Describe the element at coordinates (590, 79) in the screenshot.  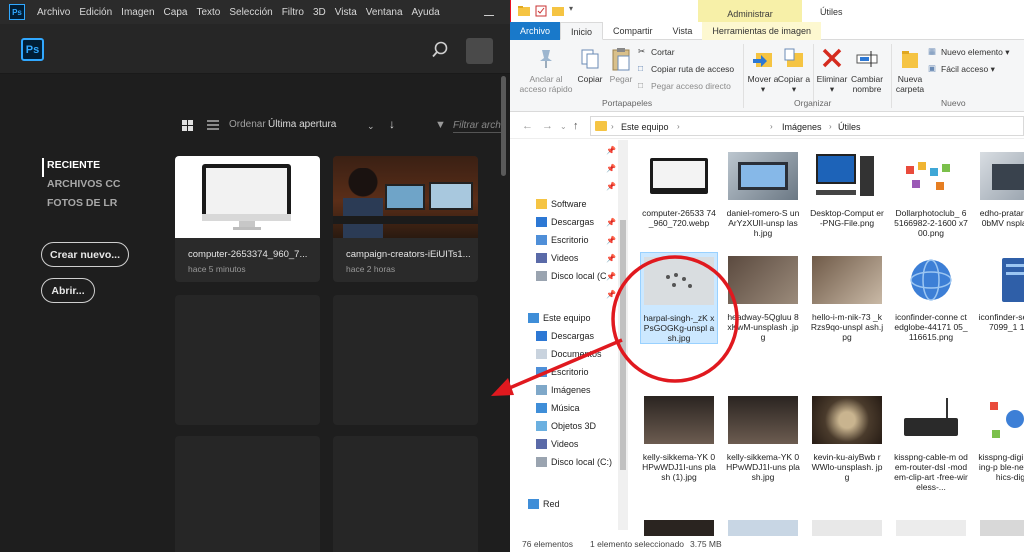
I see `copy-button: Copiar` at that location.